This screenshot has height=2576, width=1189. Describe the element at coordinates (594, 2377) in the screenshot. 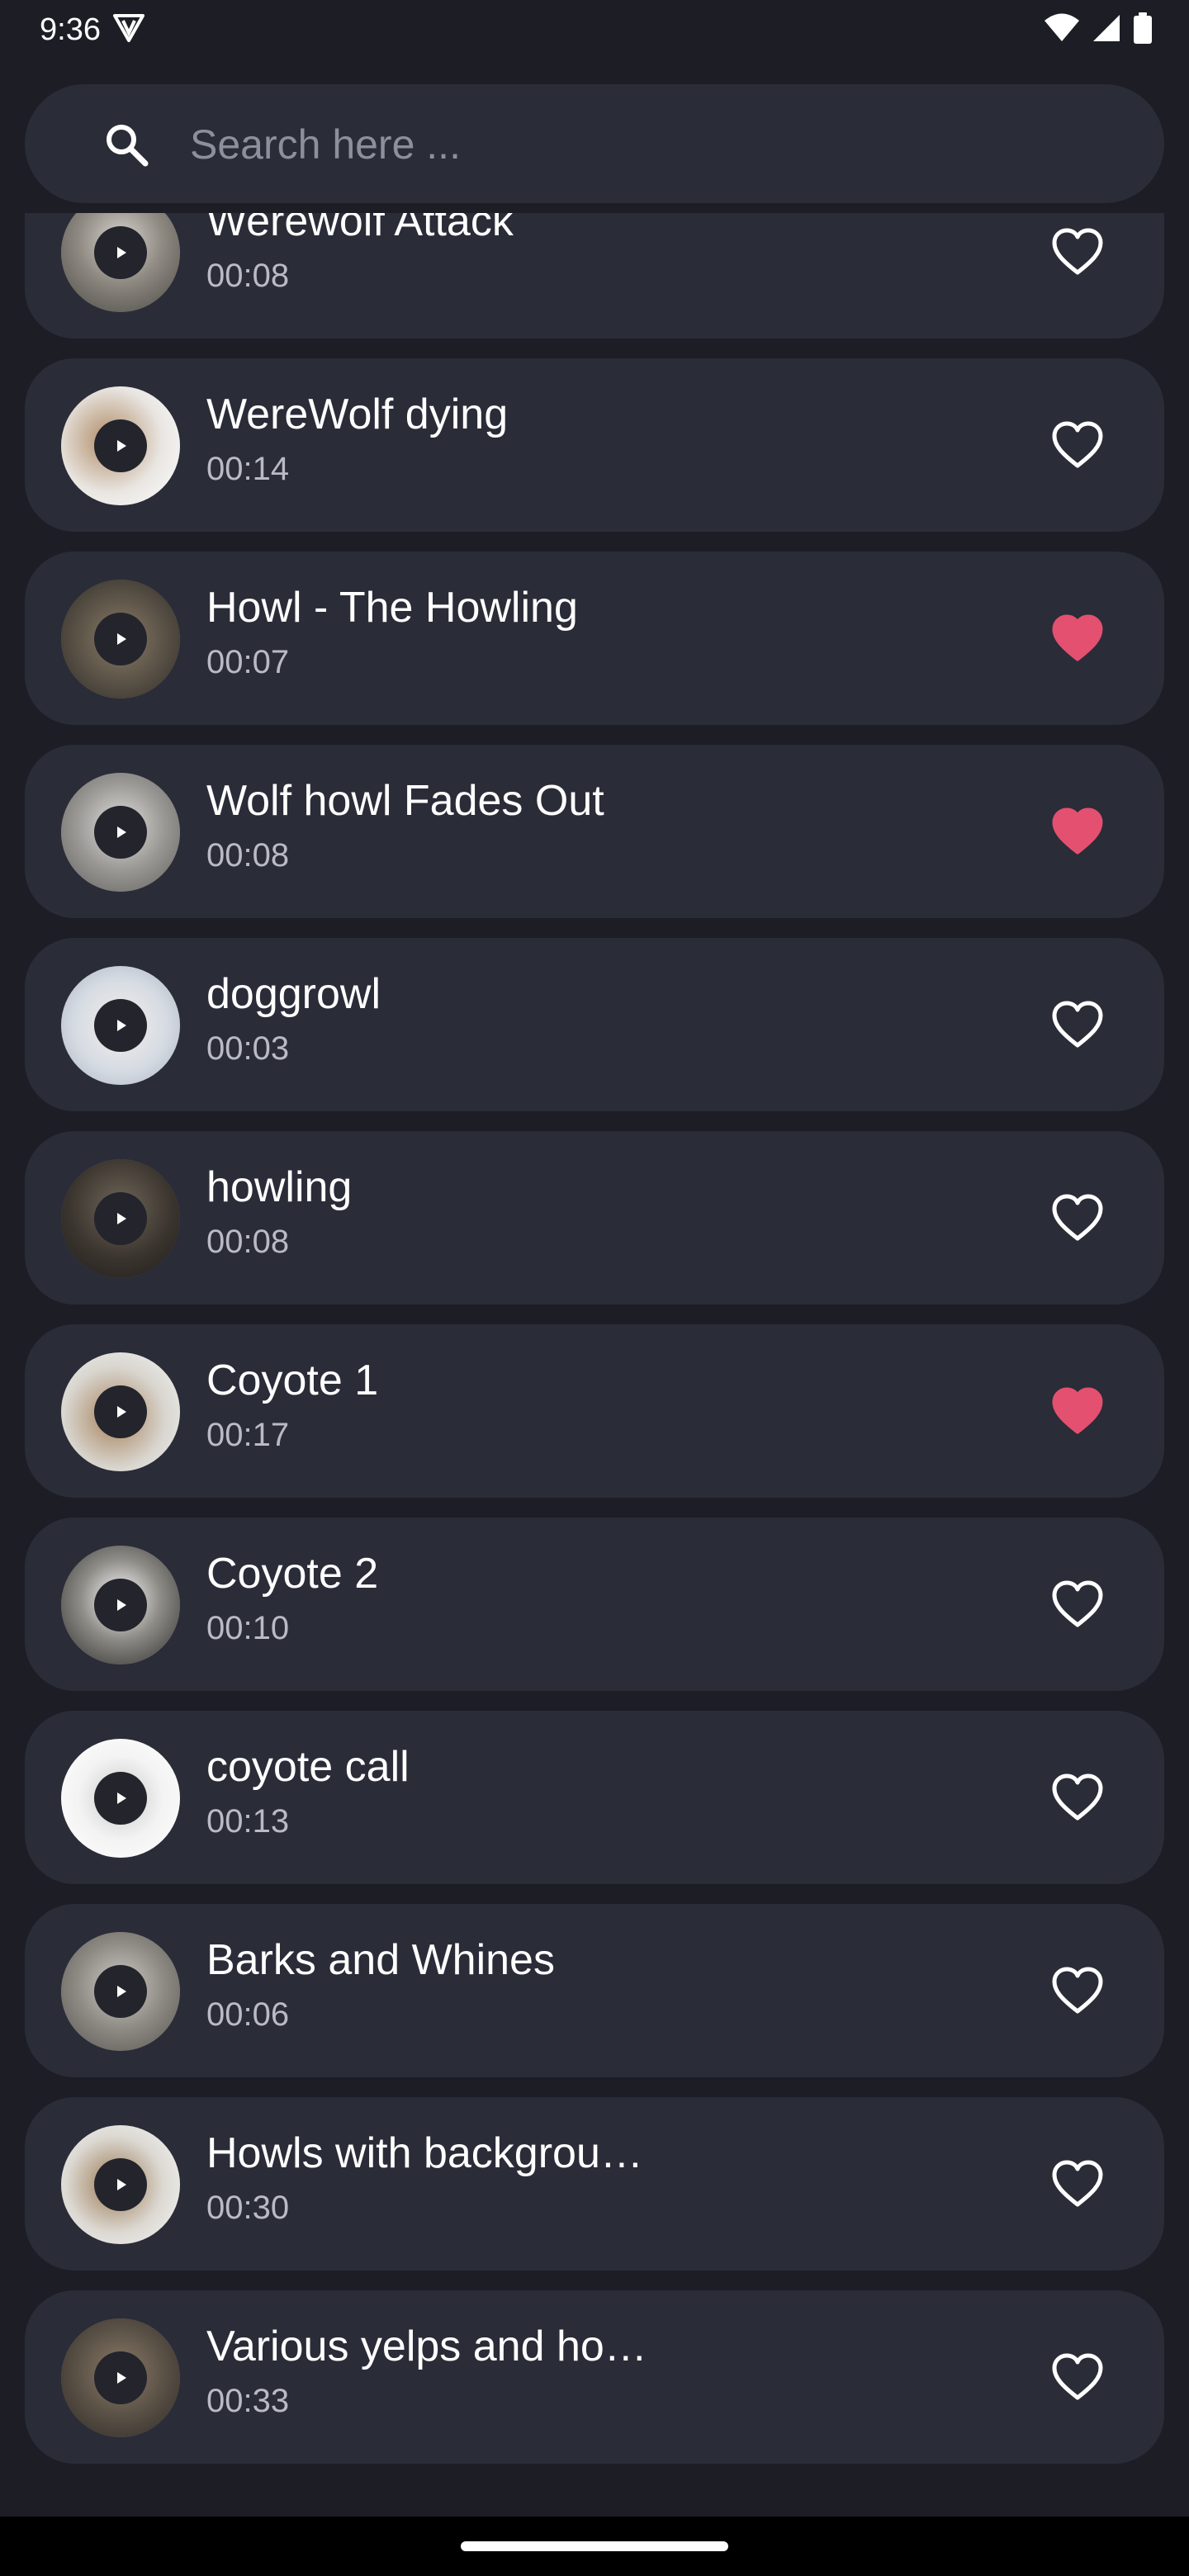

I see `list-item: Various yelps and ho… 00:33` at that location.